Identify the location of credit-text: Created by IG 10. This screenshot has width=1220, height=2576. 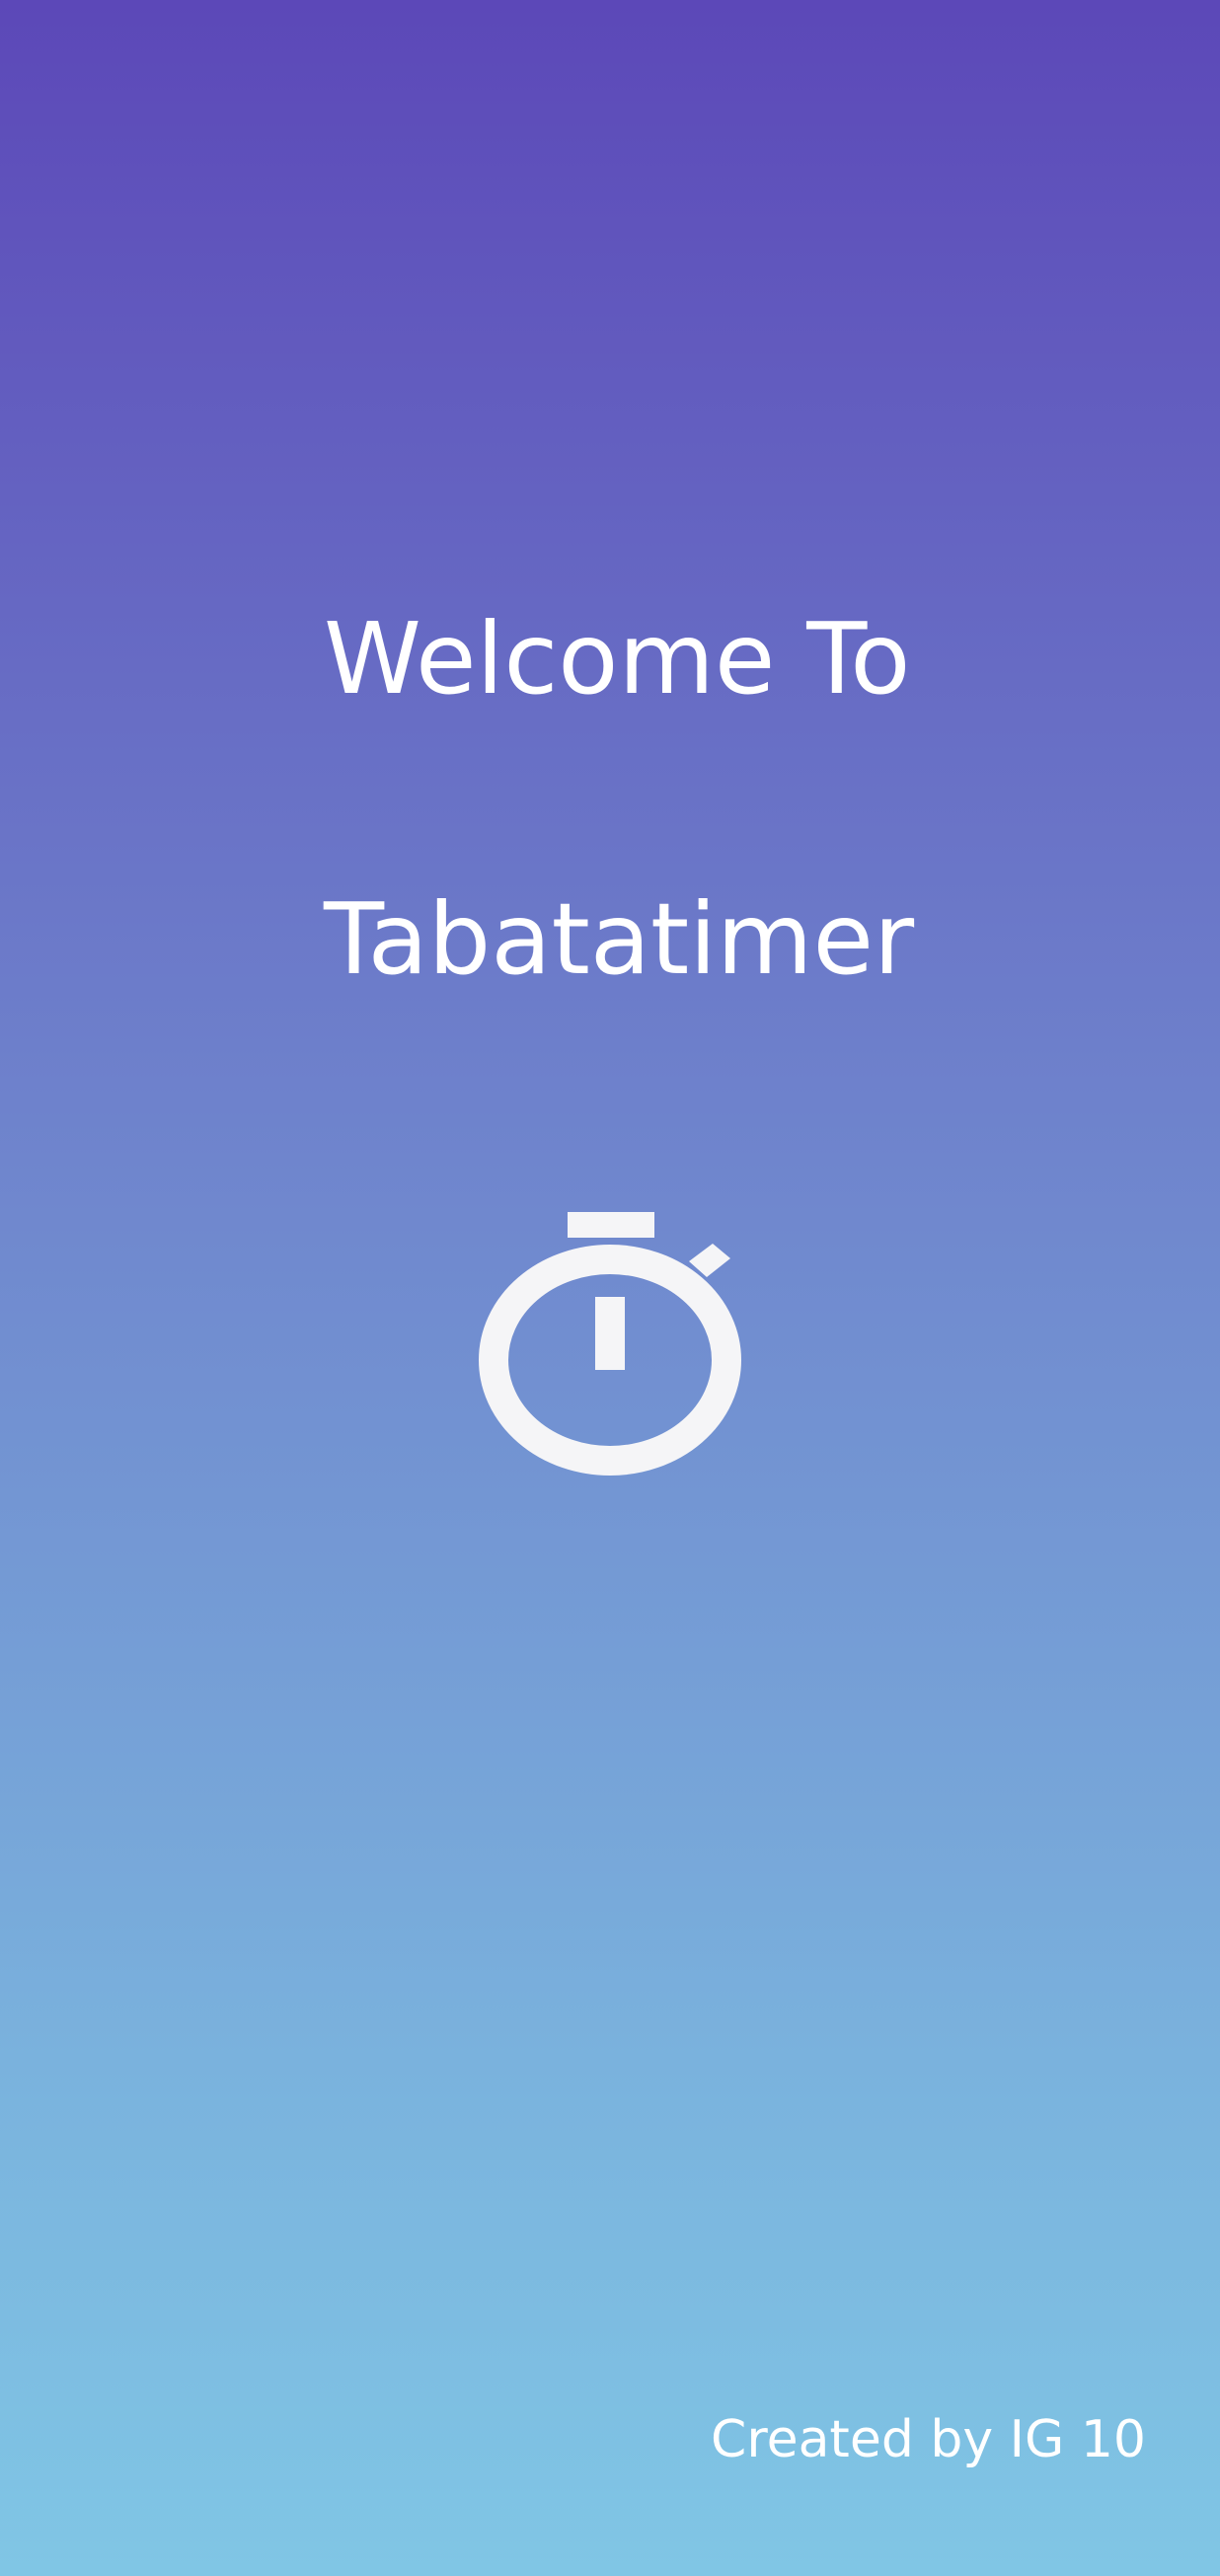
(929, 2439).